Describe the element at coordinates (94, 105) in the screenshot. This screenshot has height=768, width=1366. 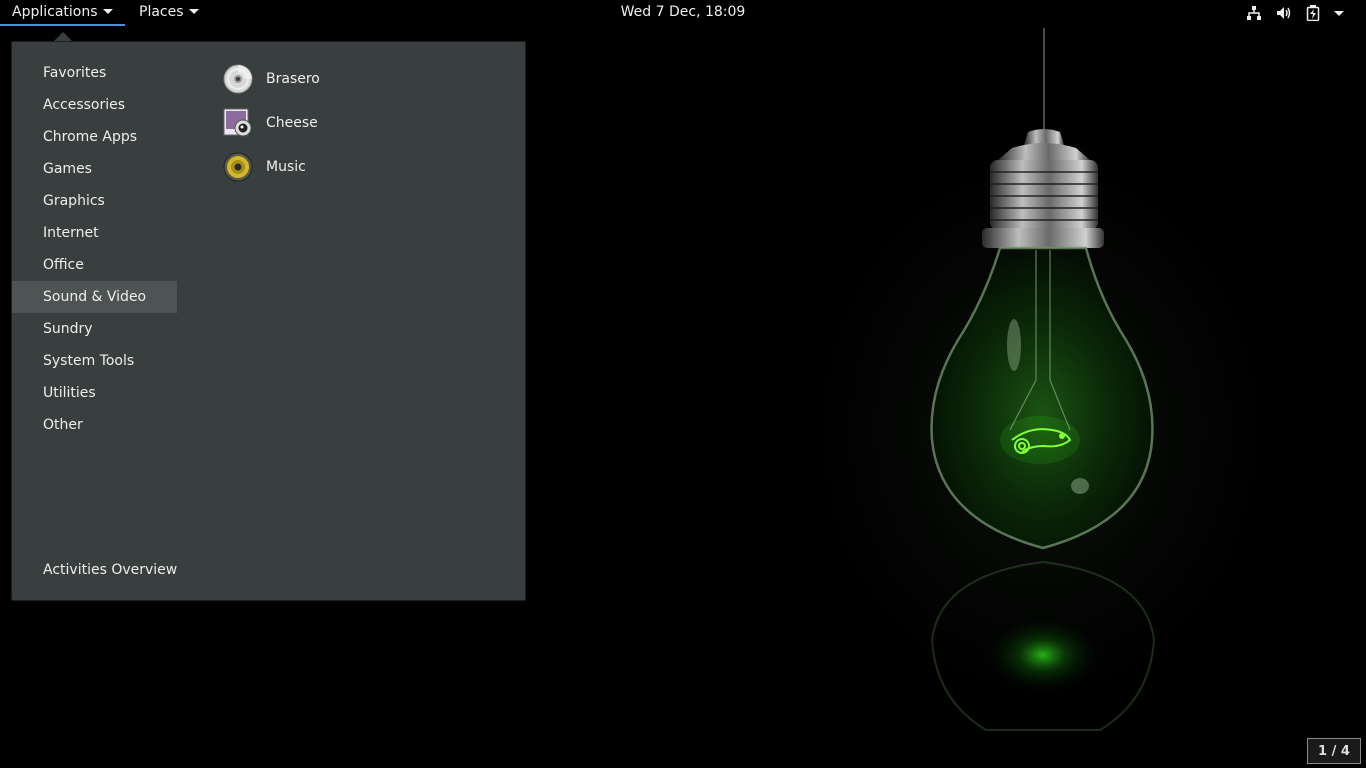
I see `category-accessories: Accessories` at that location.